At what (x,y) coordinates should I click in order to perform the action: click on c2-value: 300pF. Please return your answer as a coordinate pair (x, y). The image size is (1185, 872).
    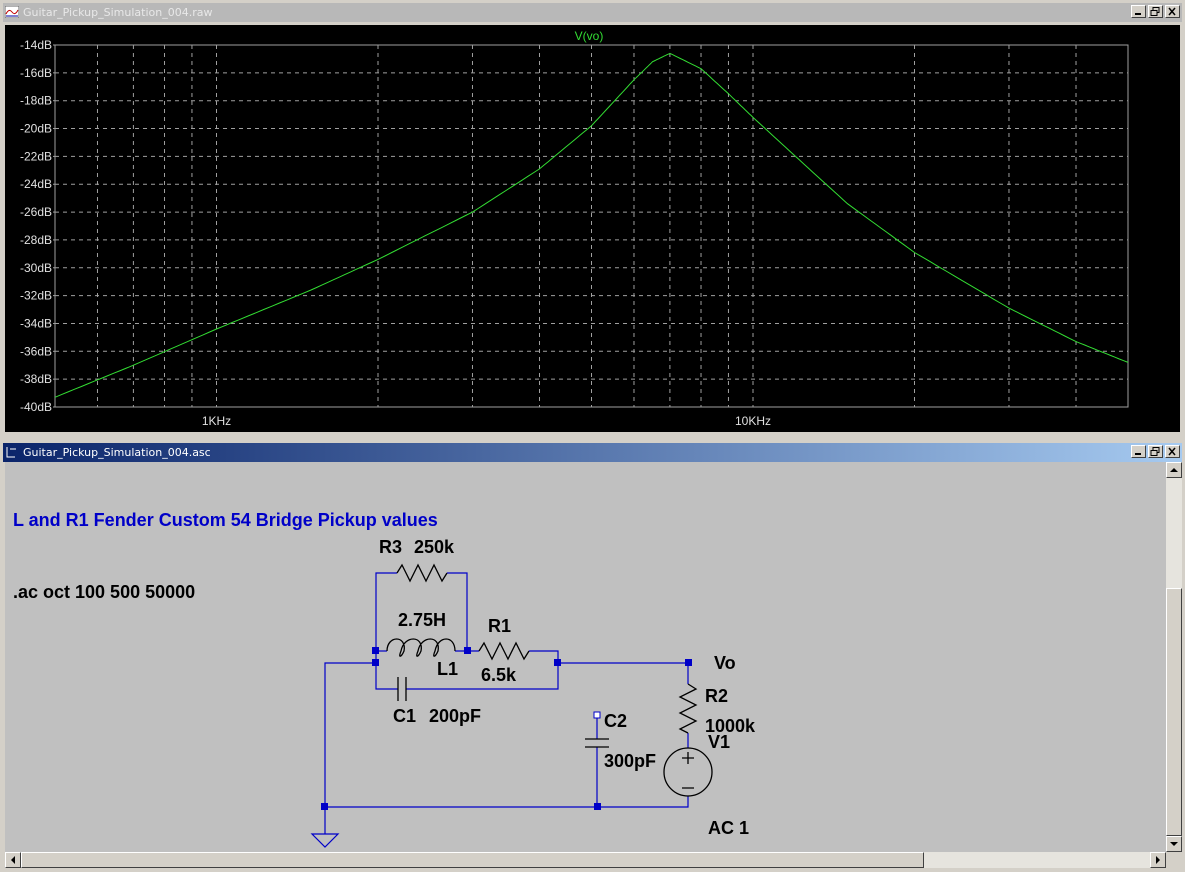
    Looking at the image, I should click on (630, 761).